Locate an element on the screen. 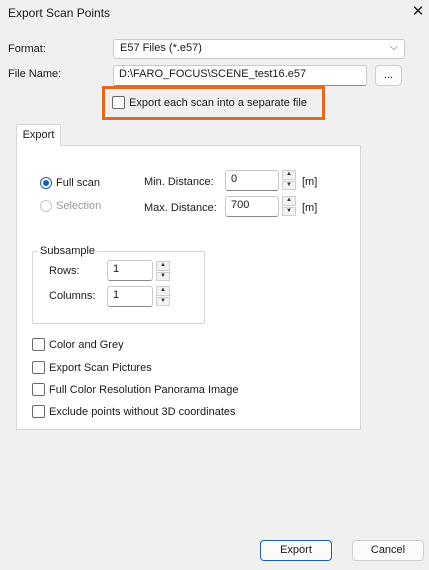 Image resolution: width=429 pixels, height=570 pixels. max-distance-unit: [m] is located at coordinates (310, 208).